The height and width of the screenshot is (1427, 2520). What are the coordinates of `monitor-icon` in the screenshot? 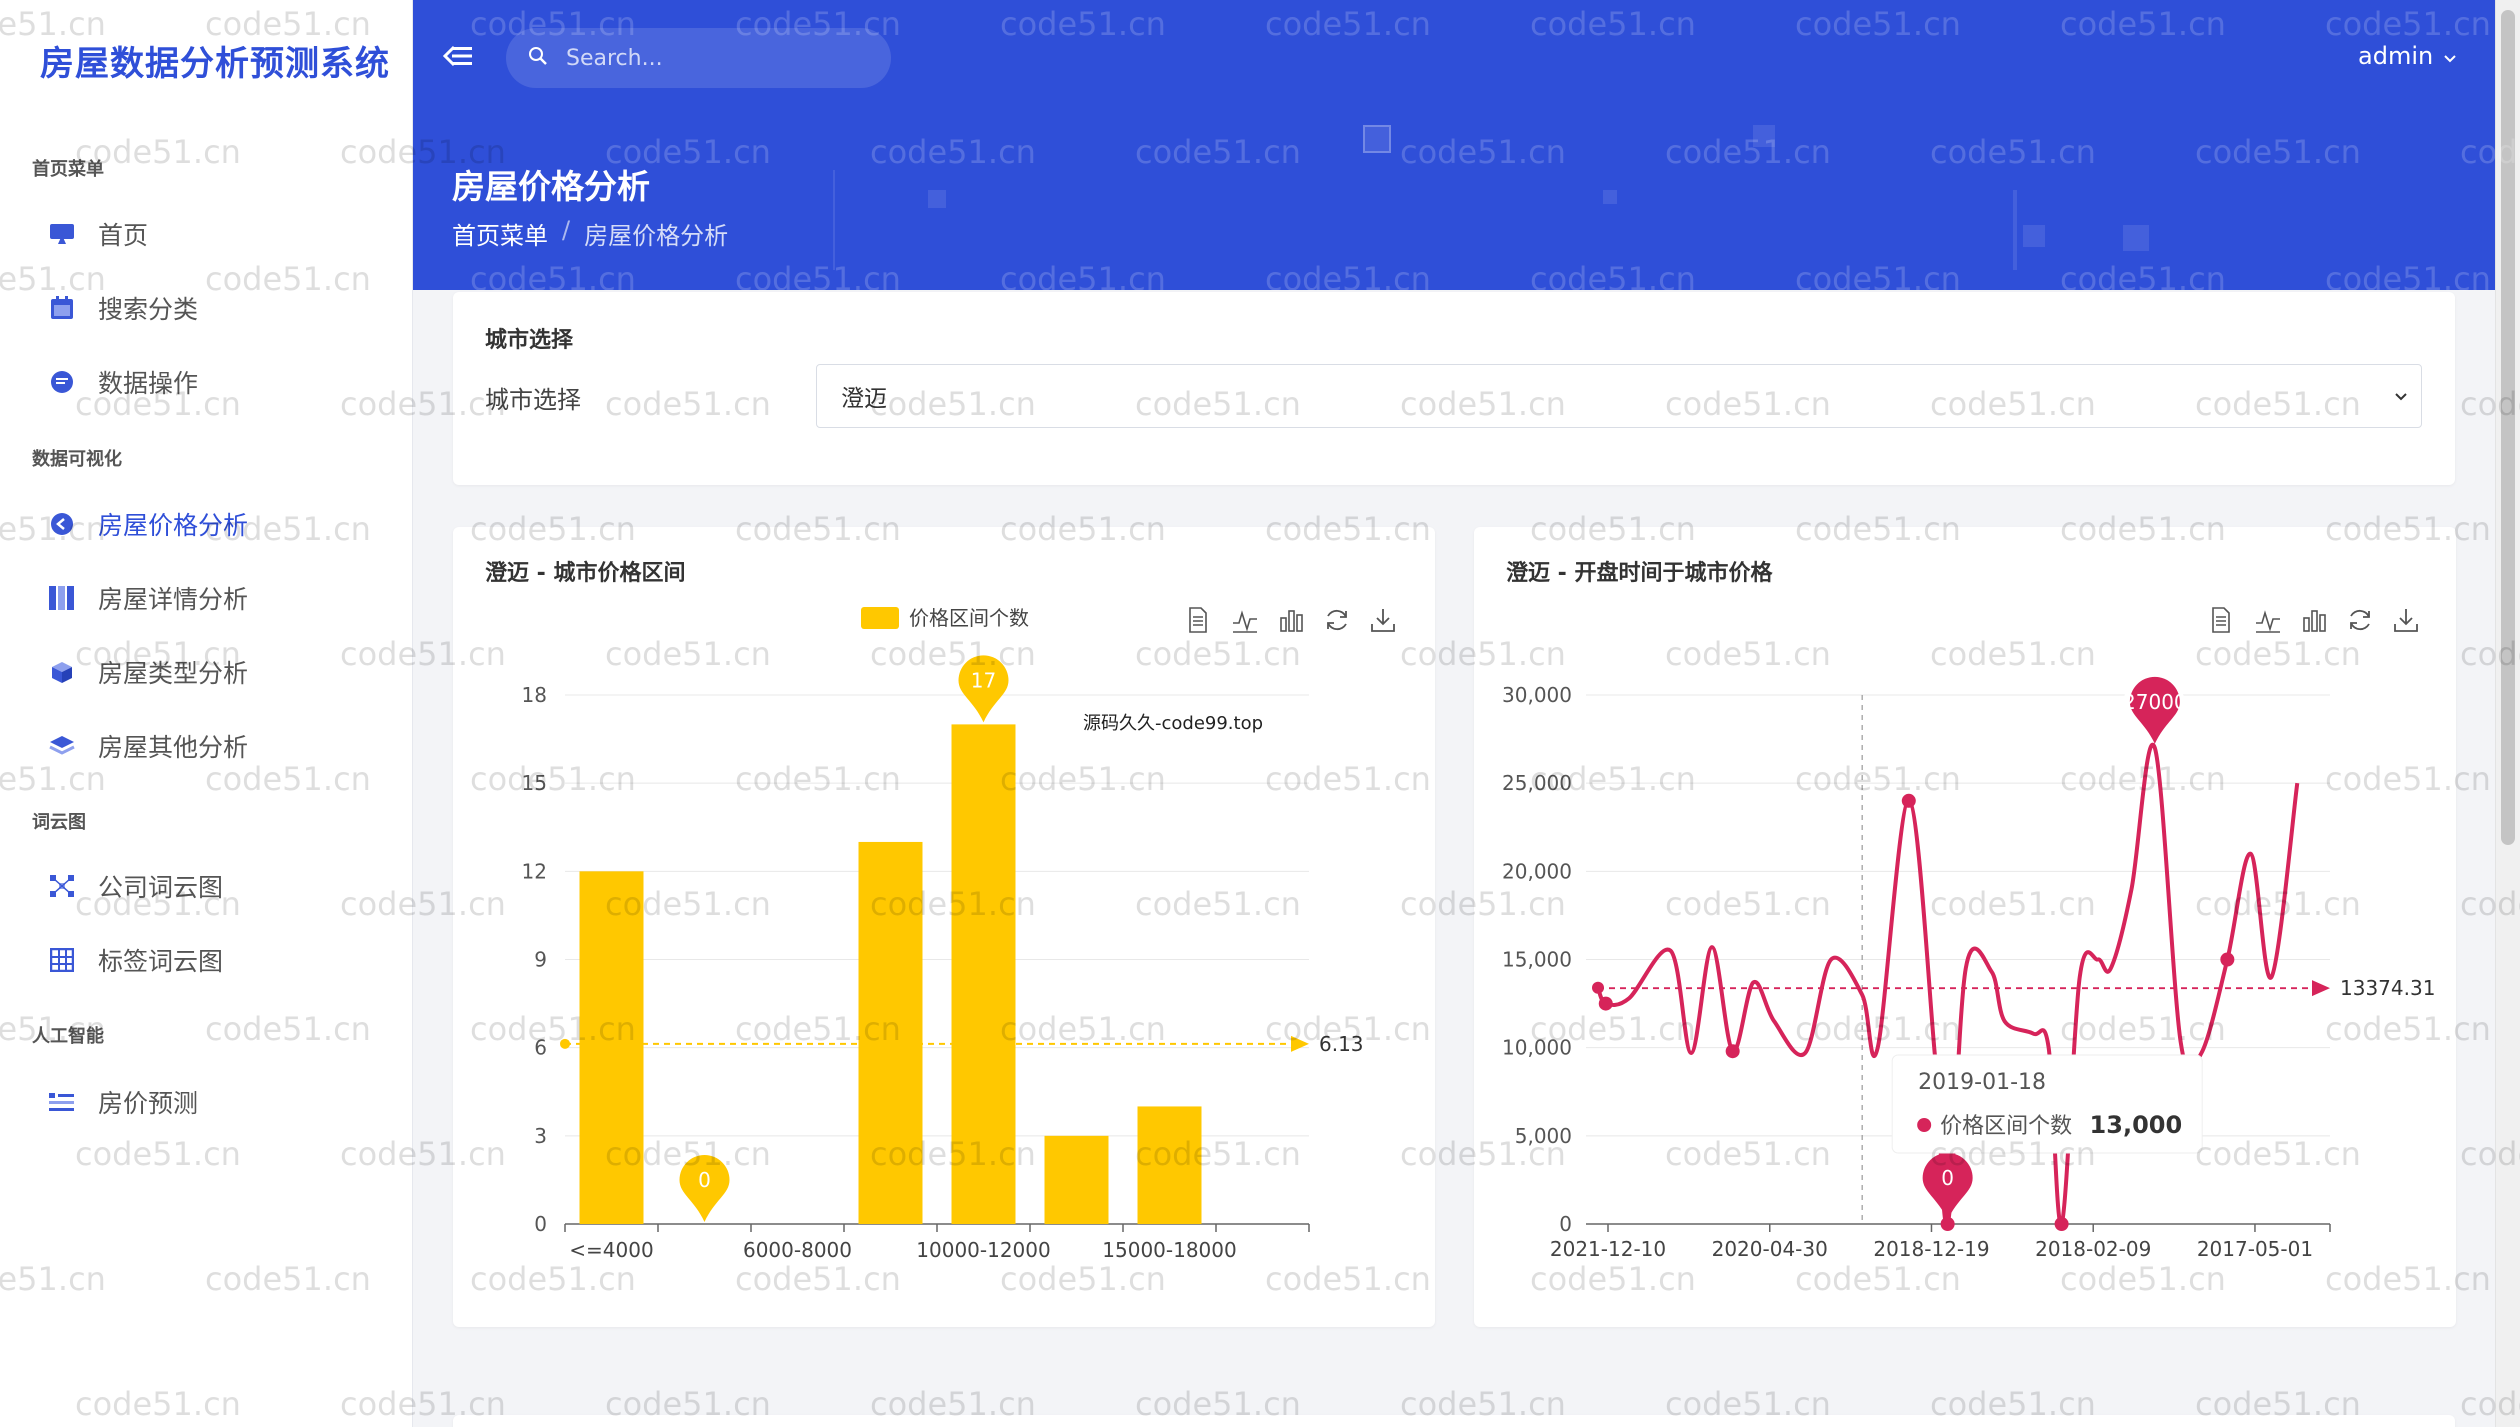 It's located at (62, 234).